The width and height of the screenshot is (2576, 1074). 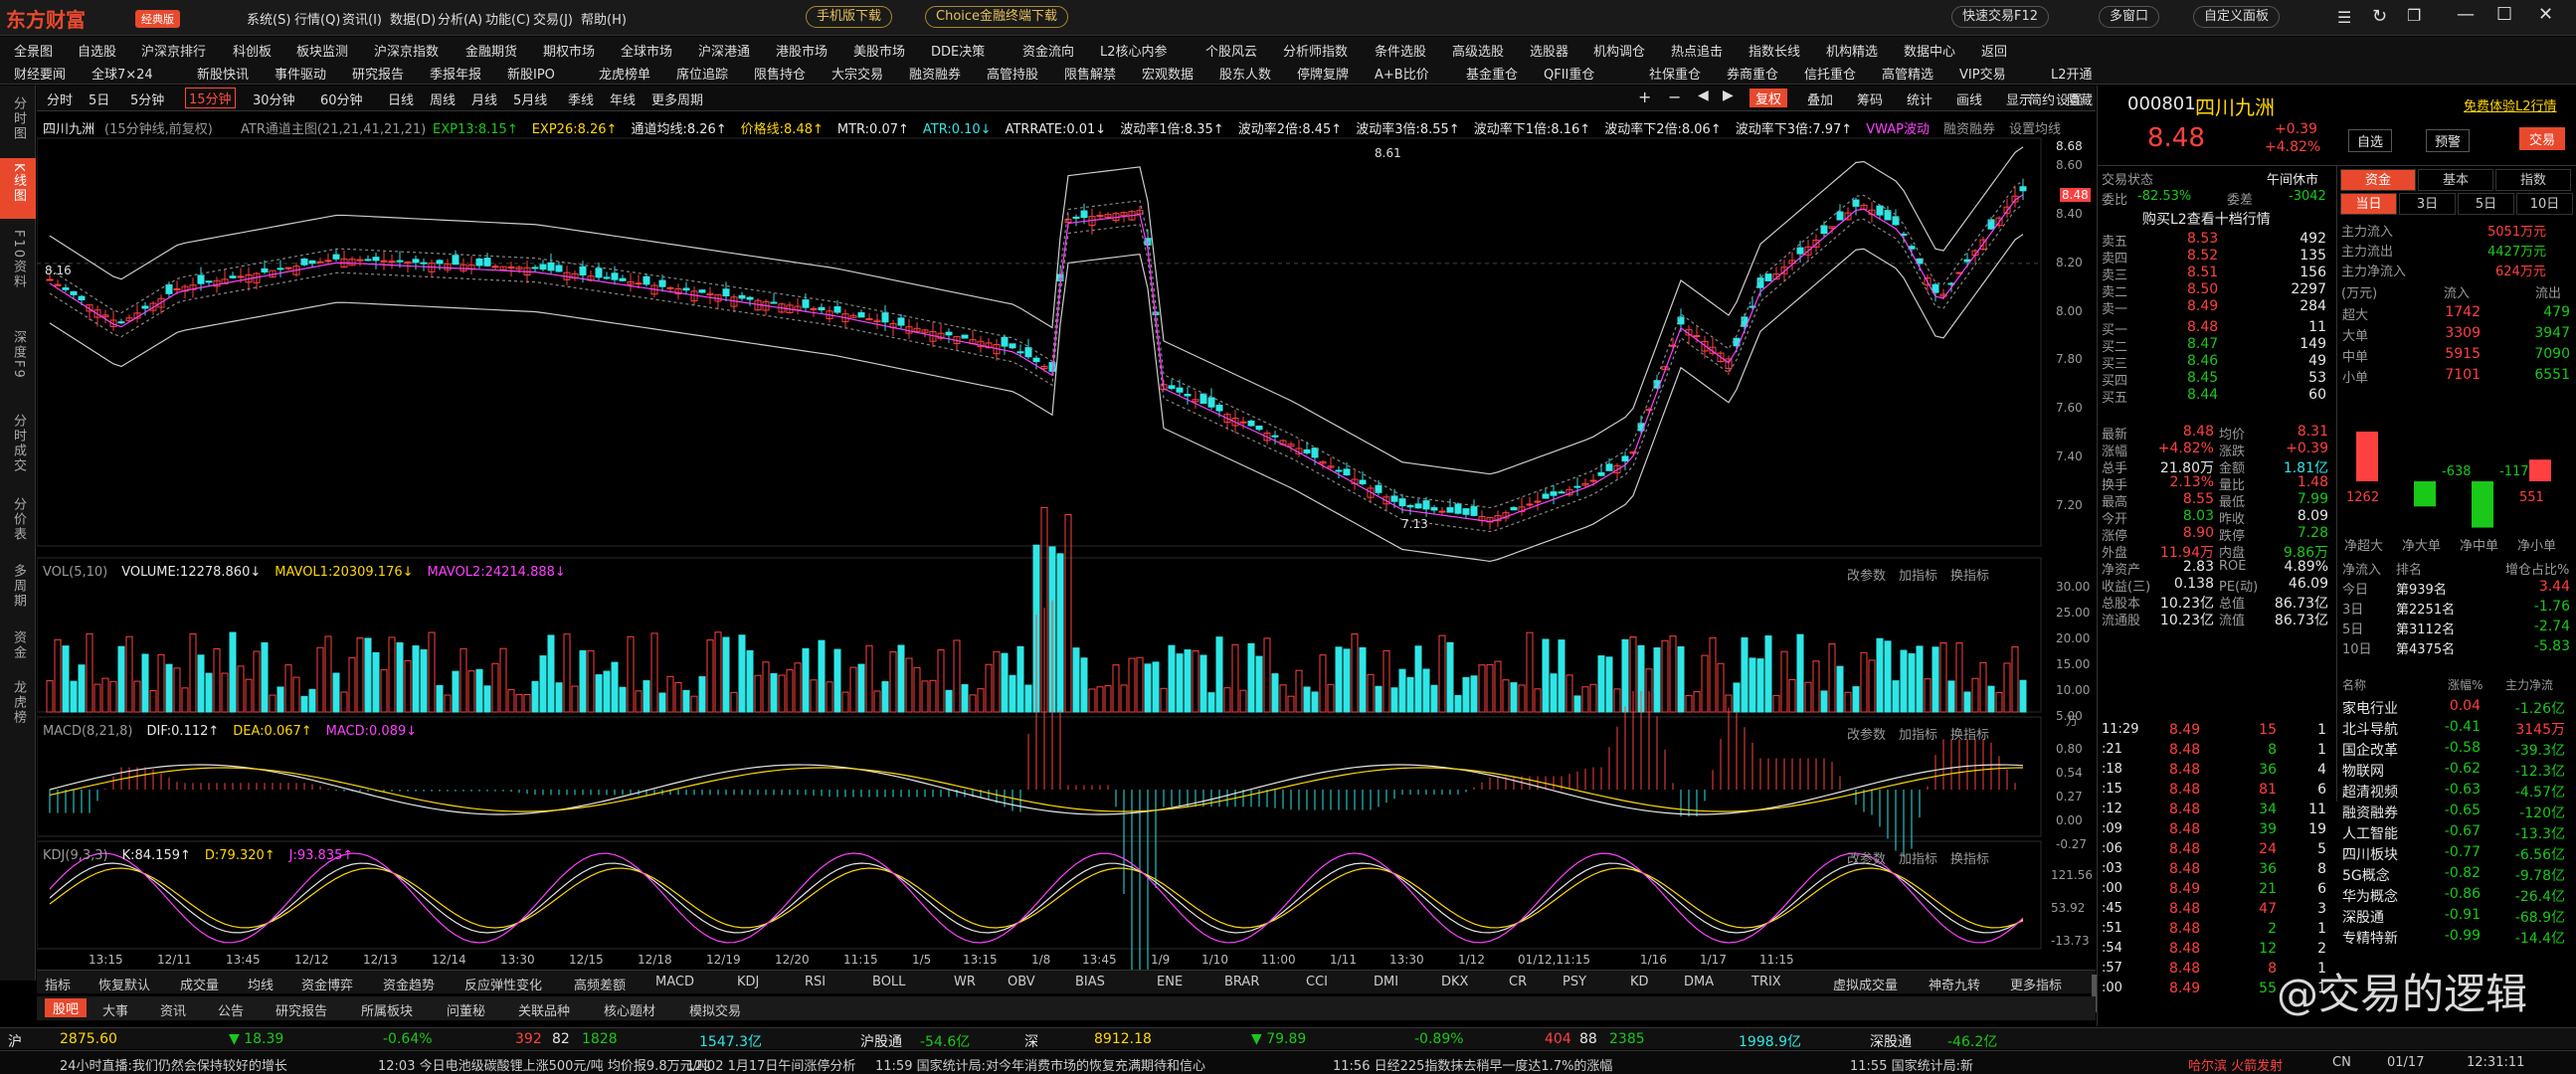 What do you see at coordinates (2370, 938) in the screenshot?
I see `sector-name: 专精特新` at bounding box center [2370, 938].